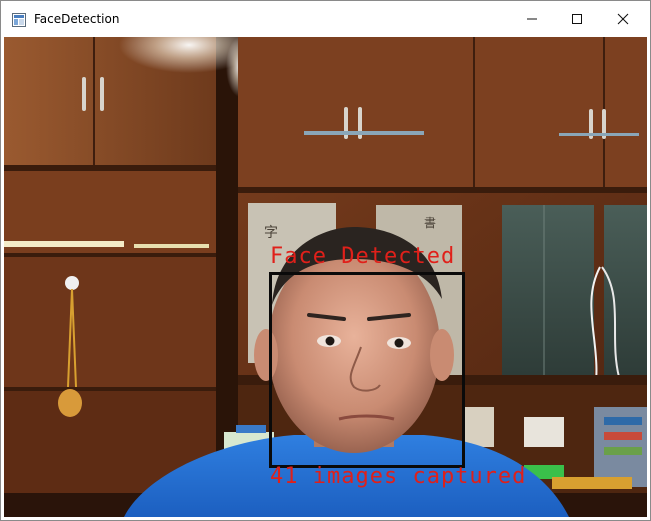 This screenshot has height=521, width=651. Describe the element at coordinates (363, 256) in the screenshot. I see `face-detected-label: Face Detected` at that location.